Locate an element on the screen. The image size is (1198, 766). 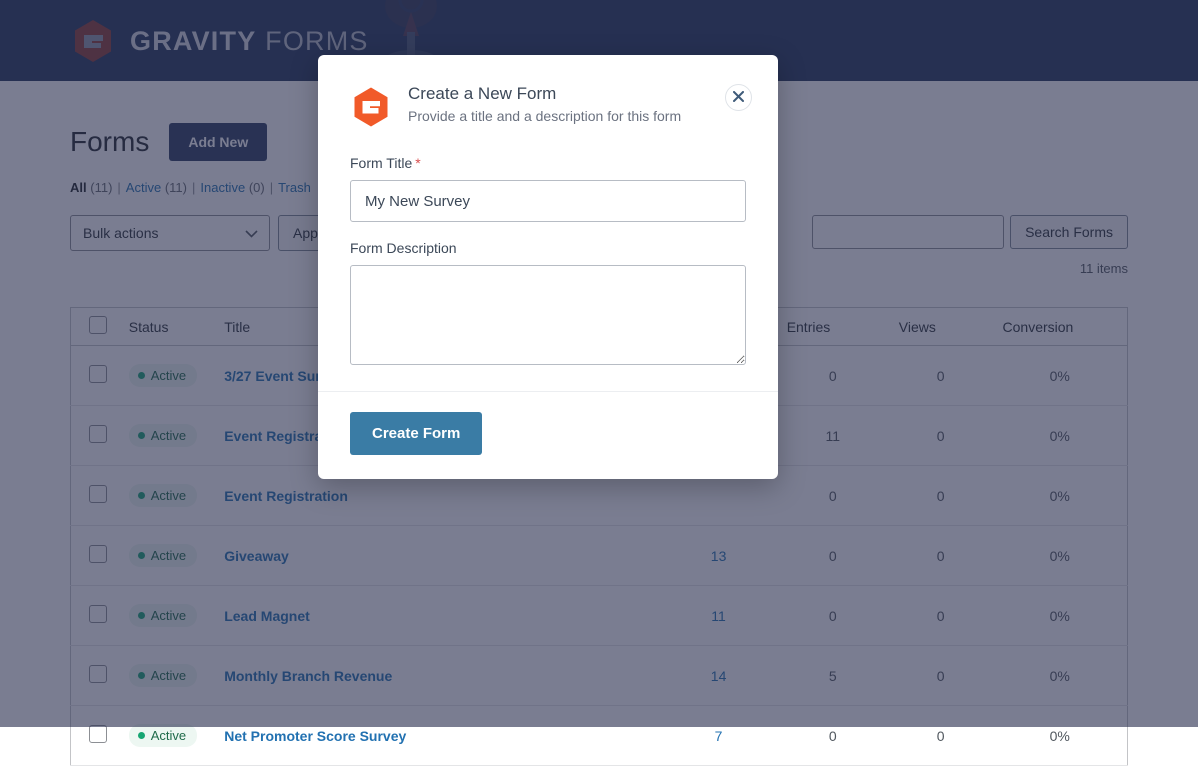
close-button is located at coordinates (738, 97).